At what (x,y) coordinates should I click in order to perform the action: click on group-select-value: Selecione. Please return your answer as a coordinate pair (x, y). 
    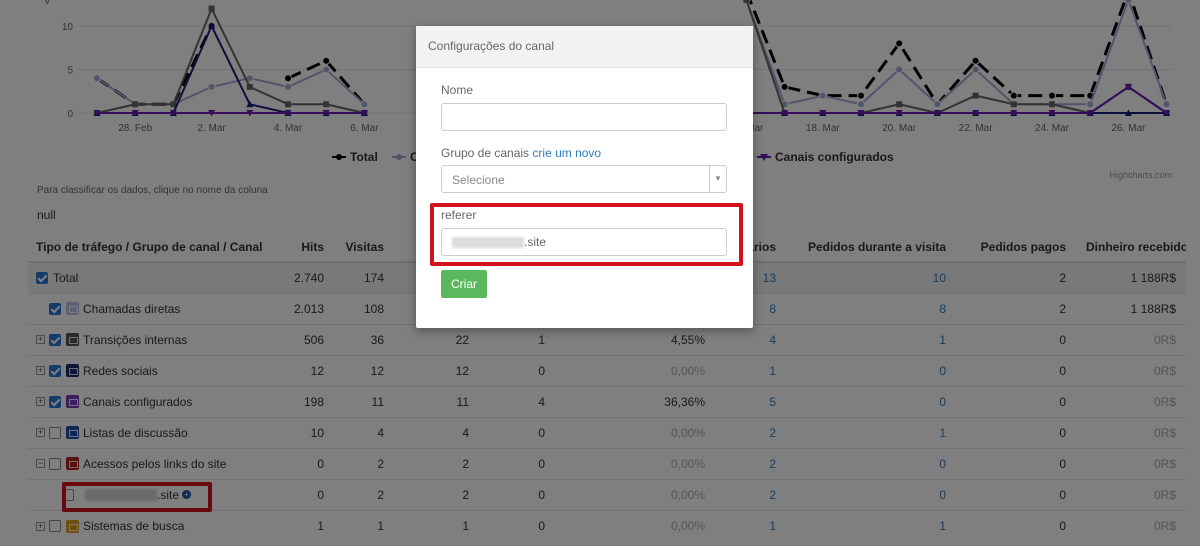
    Looking at the image, I should click on (478, 180).